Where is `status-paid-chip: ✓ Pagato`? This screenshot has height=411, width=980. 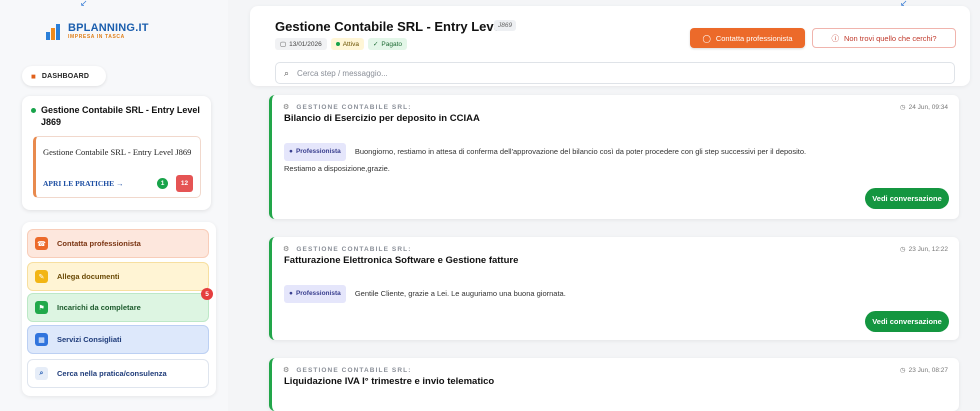
status-paid-chip: ✓ Pagato is located at coordinates (387, 44).